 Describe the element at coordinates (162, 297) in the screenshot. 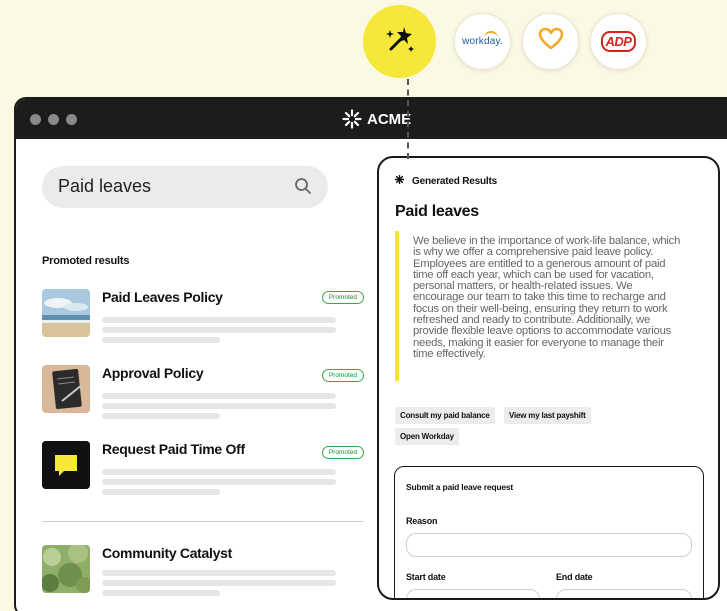

I see `result-title: Paid Leaves Policy` at that location.